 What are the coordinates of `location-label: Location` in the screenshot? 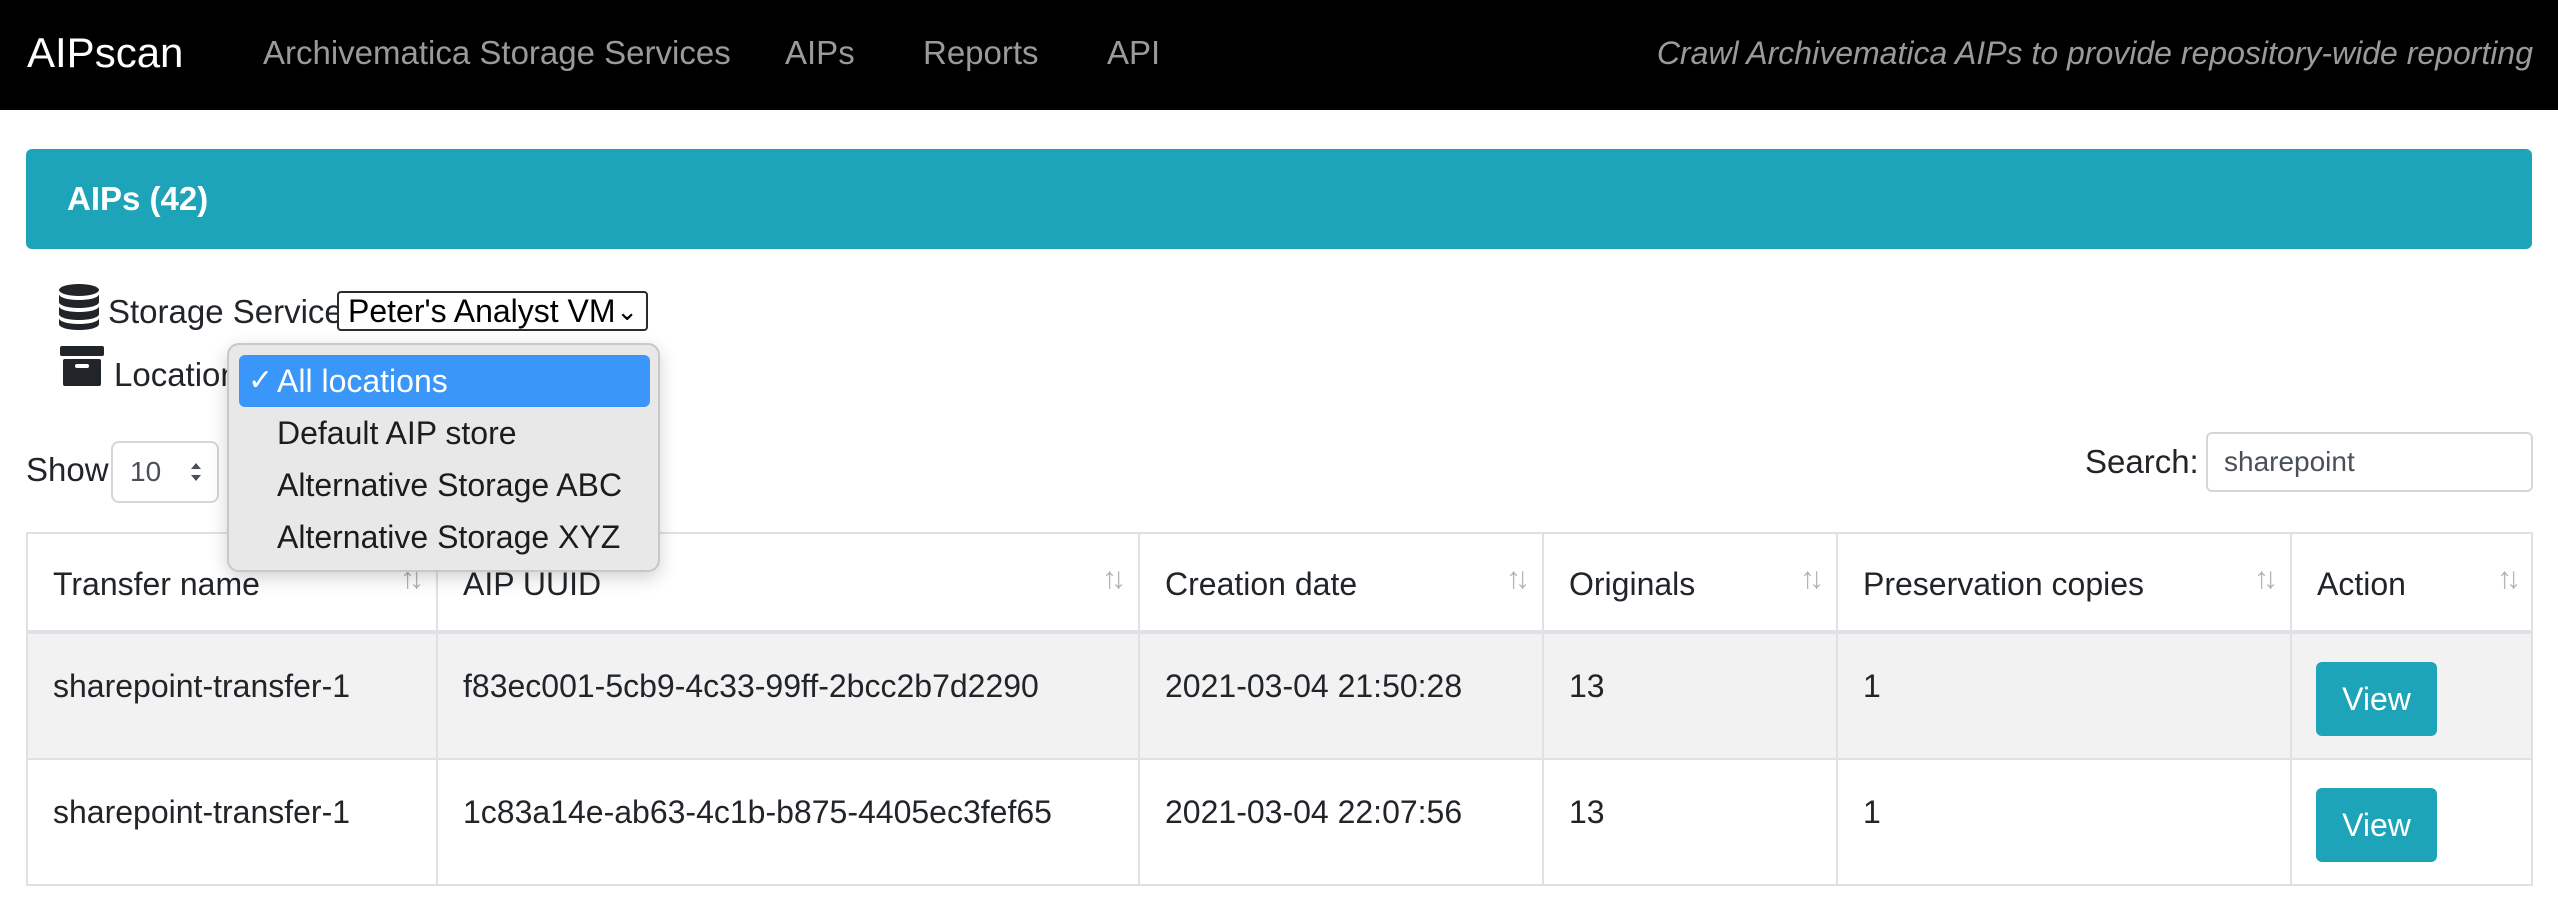 It's located at (176, 374).